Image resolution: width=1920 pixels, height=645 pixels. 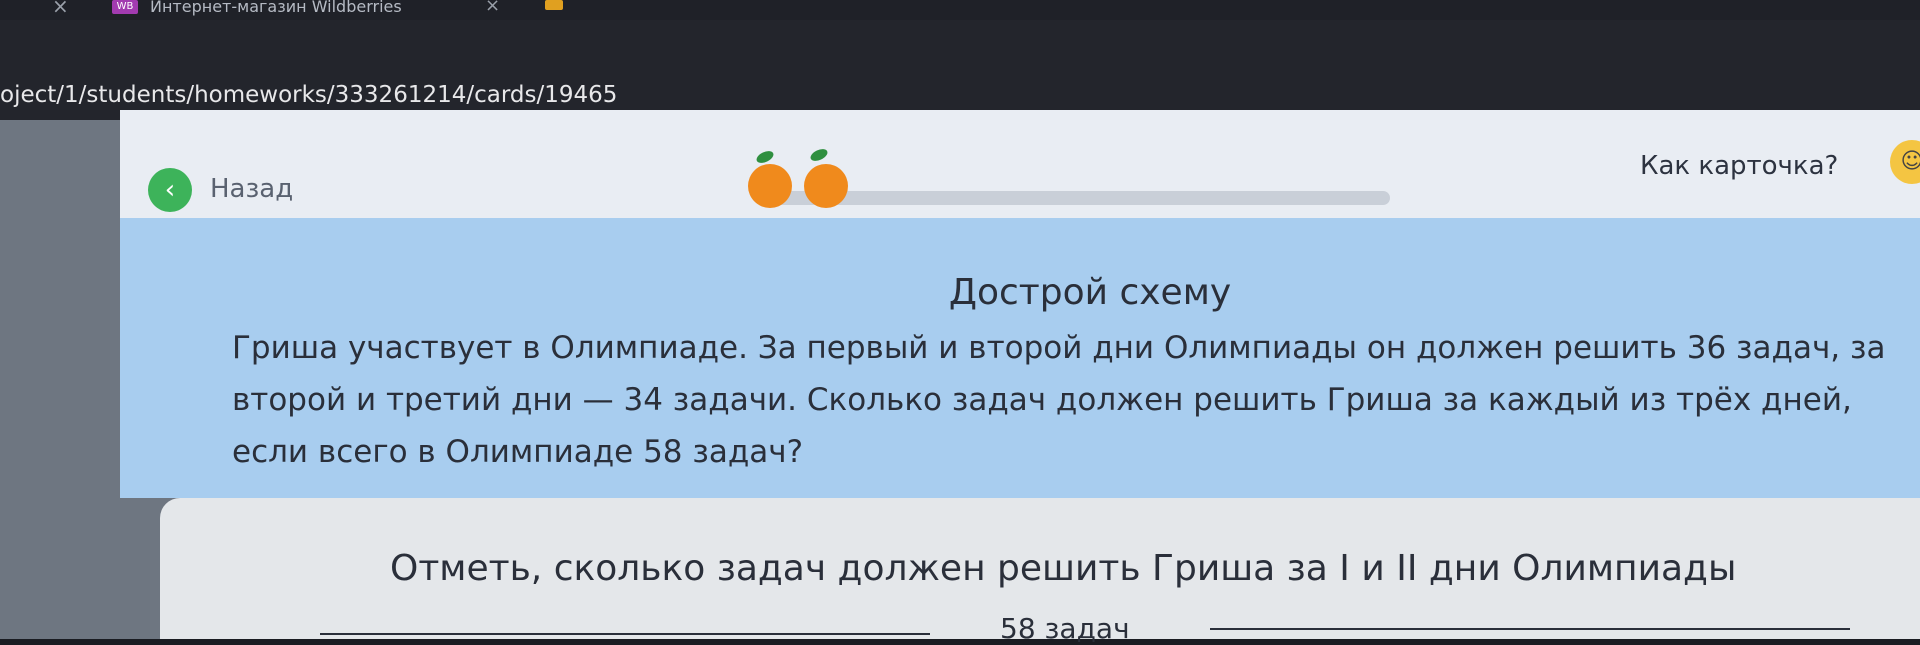 I want to click on scheme-total-label: 58 задач, so click(x=1065, y=628).